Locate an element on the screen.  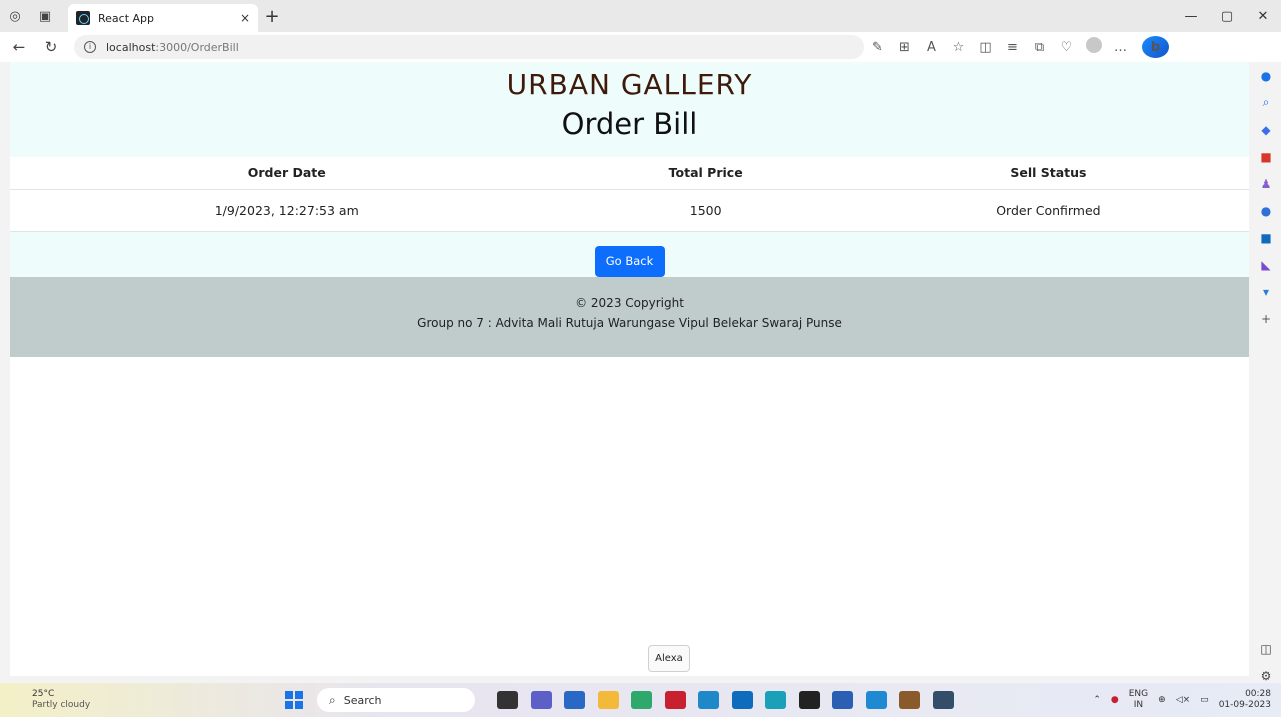
app-green-icon is located at coordinates (641, 700).